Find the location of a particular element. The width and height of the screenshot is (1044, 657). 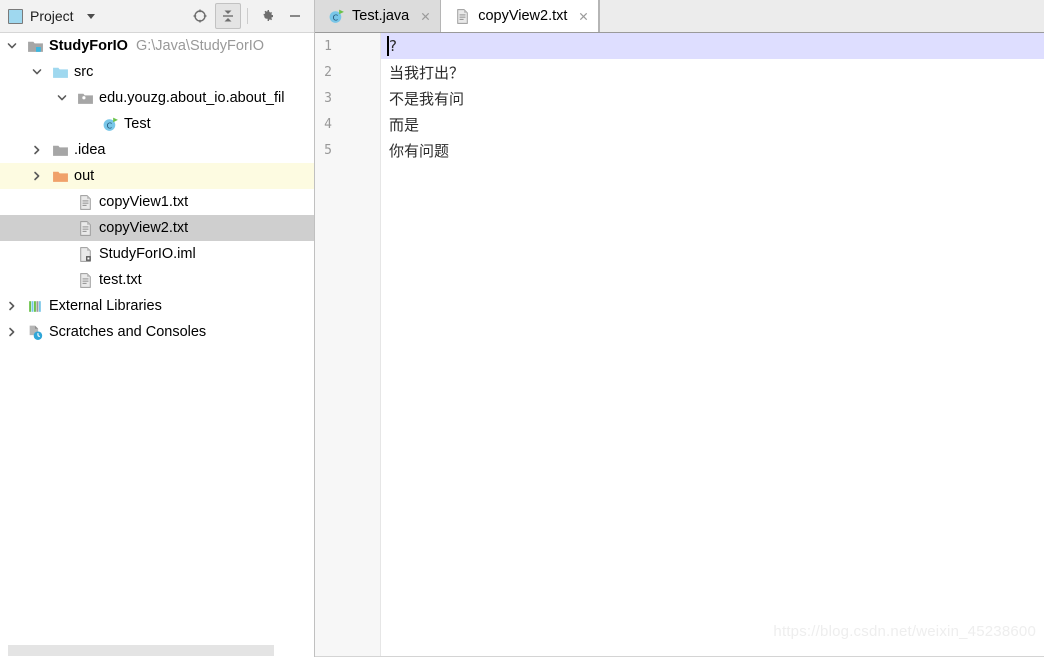

crosshair-target-icon is located at coordinates (200, 16).